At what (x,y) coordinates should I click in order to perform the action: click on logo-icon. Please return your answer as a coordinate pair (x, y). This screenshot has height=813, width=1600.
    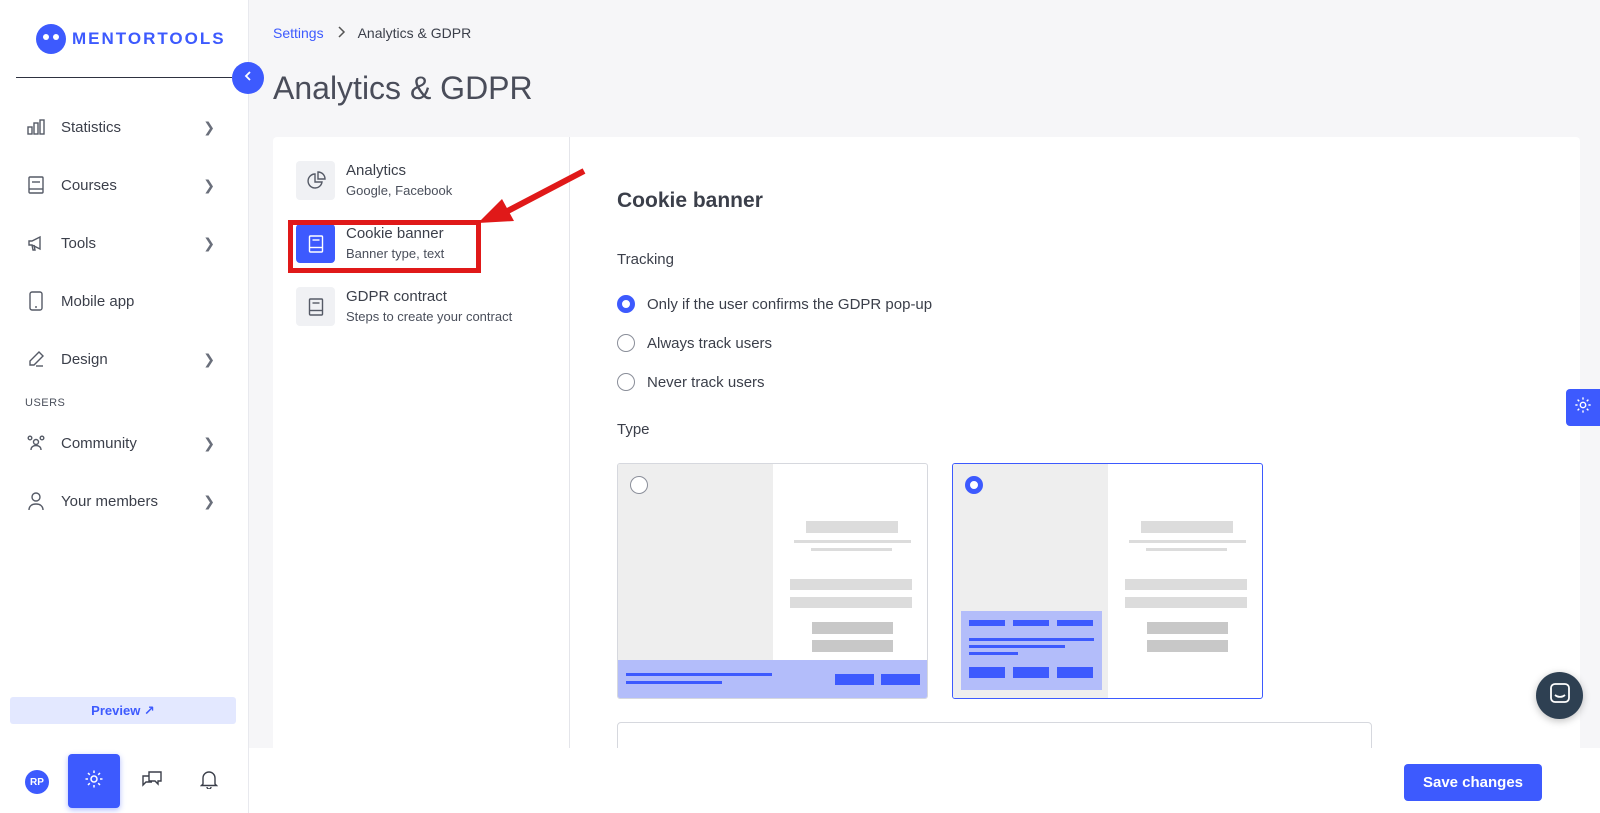
    Looking at the image, I should click on (51, 39).